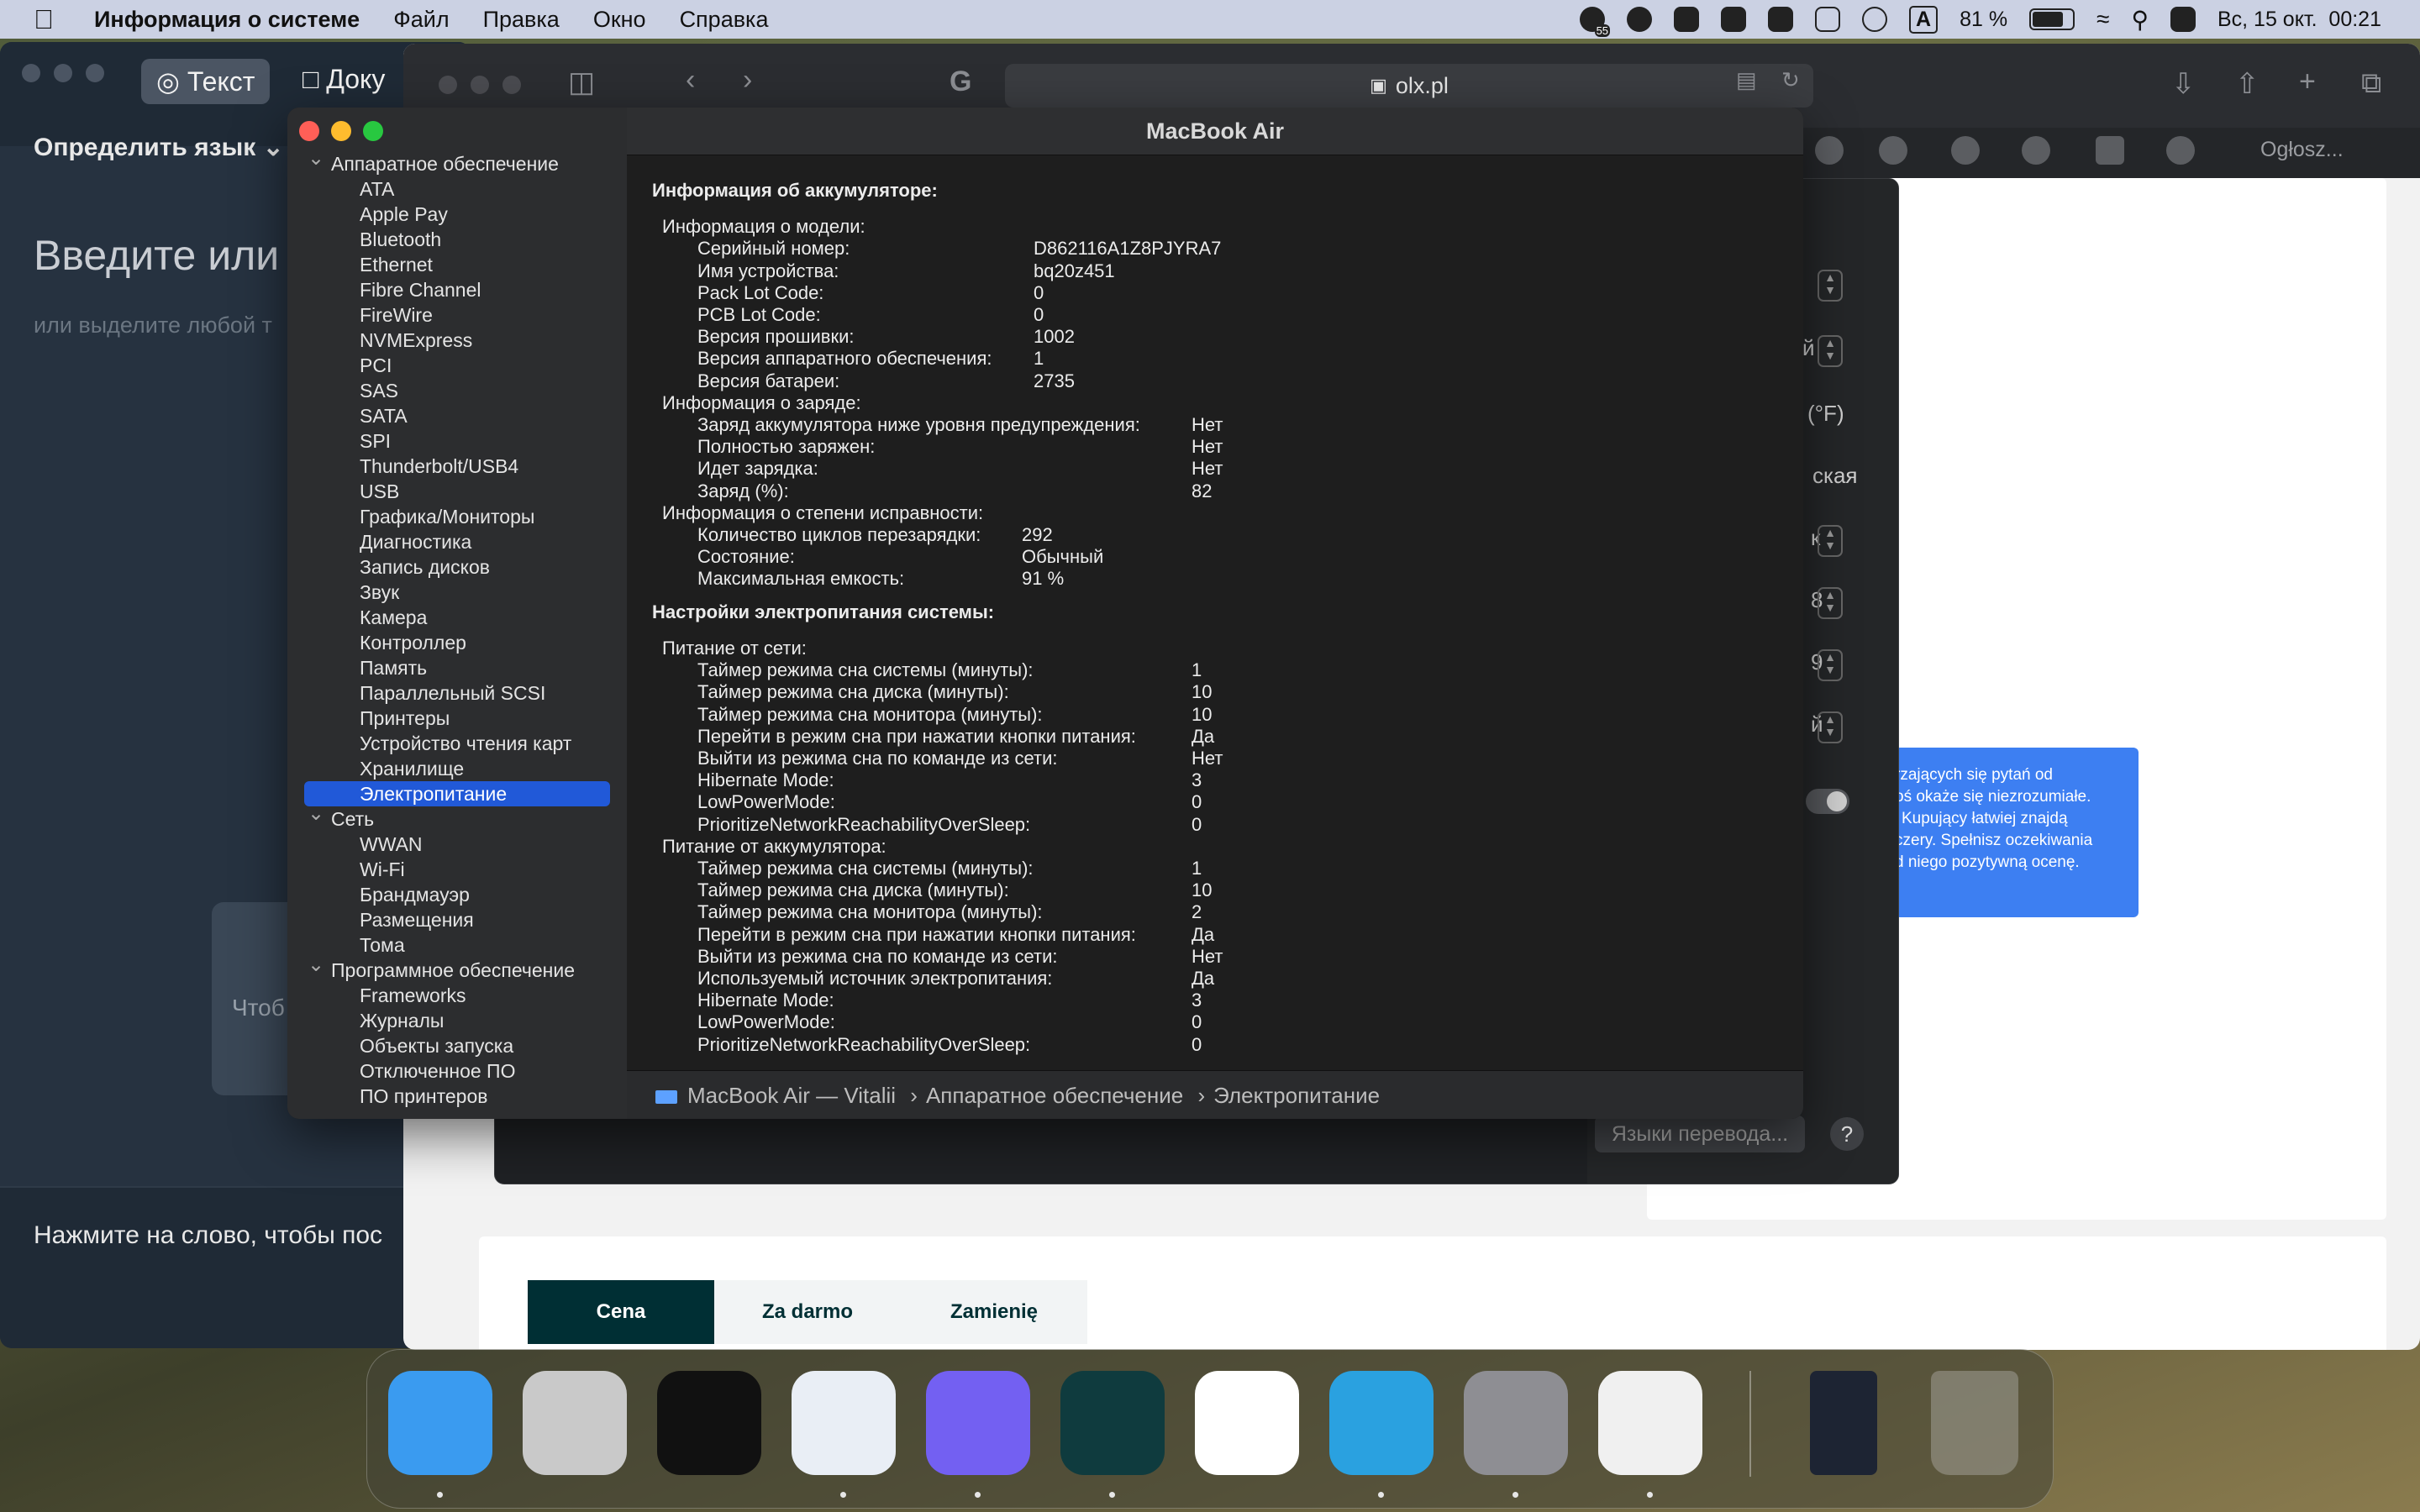  I want to click on browser-close-button, so click(448, 85).